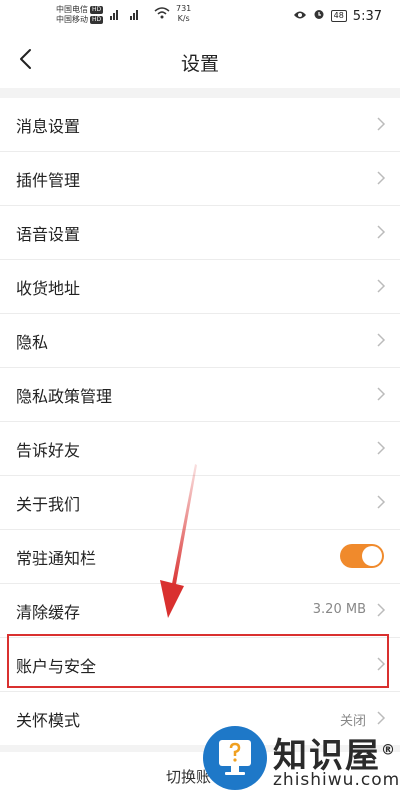 The height and width of the screenshot is (794, 400). What do you see at coordinates (64, 396) in the screenshot?
I see `settings-item-label: 隐私政策管理` at bounding box center [64, 396].